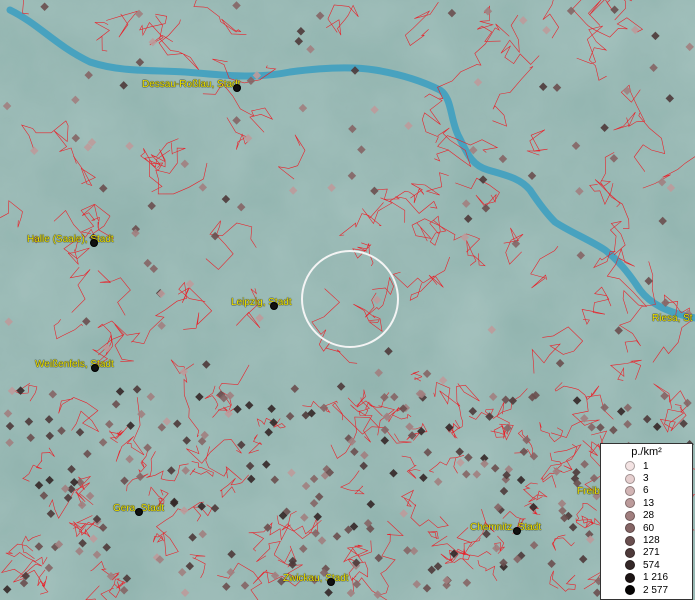 This screenshot has height=600, width=695. I want to click on legend-entry: 13, so click(646, 503).